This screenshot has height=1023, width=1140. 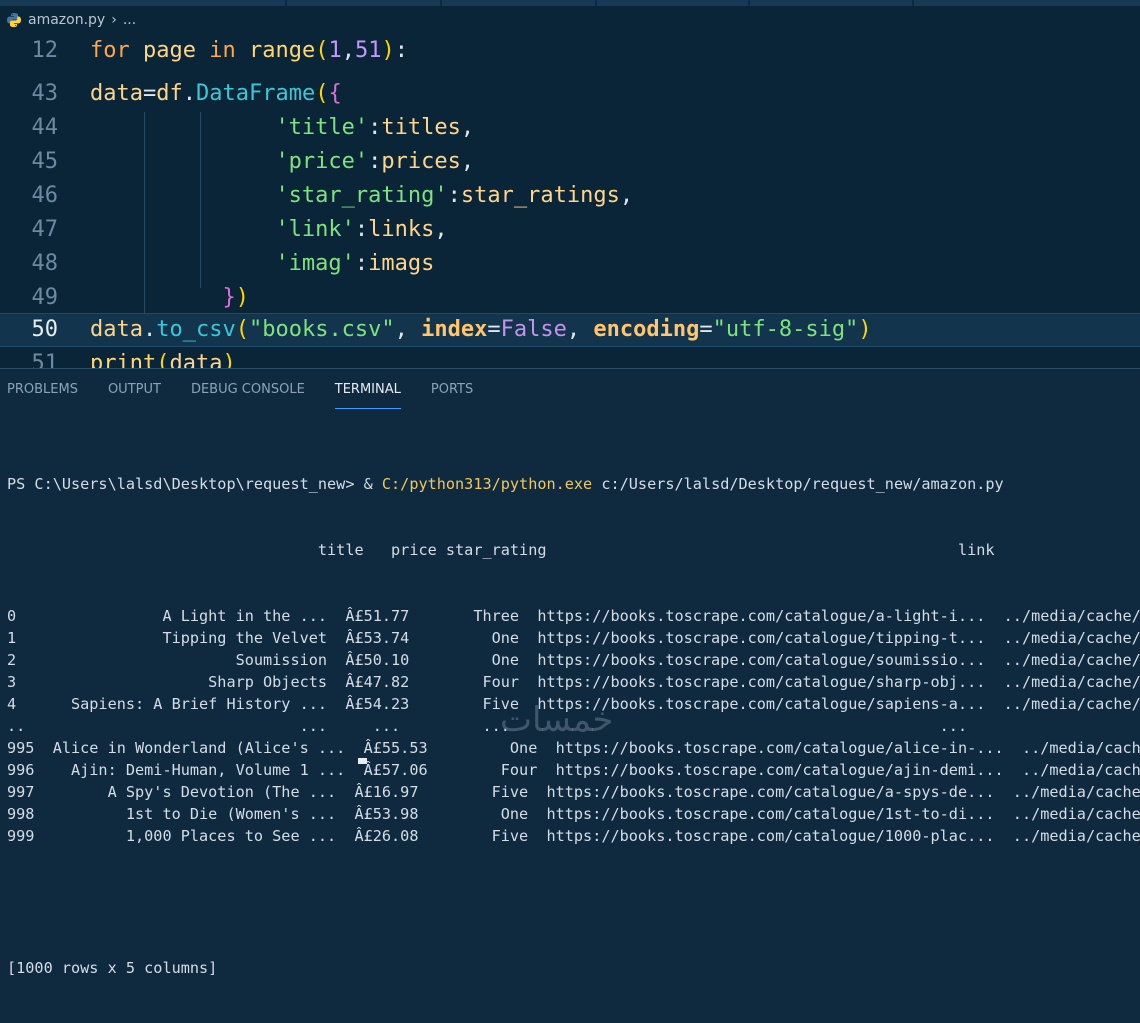 What do you see at coordinates (367, 389) in the screenshot?
I see `tab-terminal: TERMINAL` at bounding box center [367, 389].